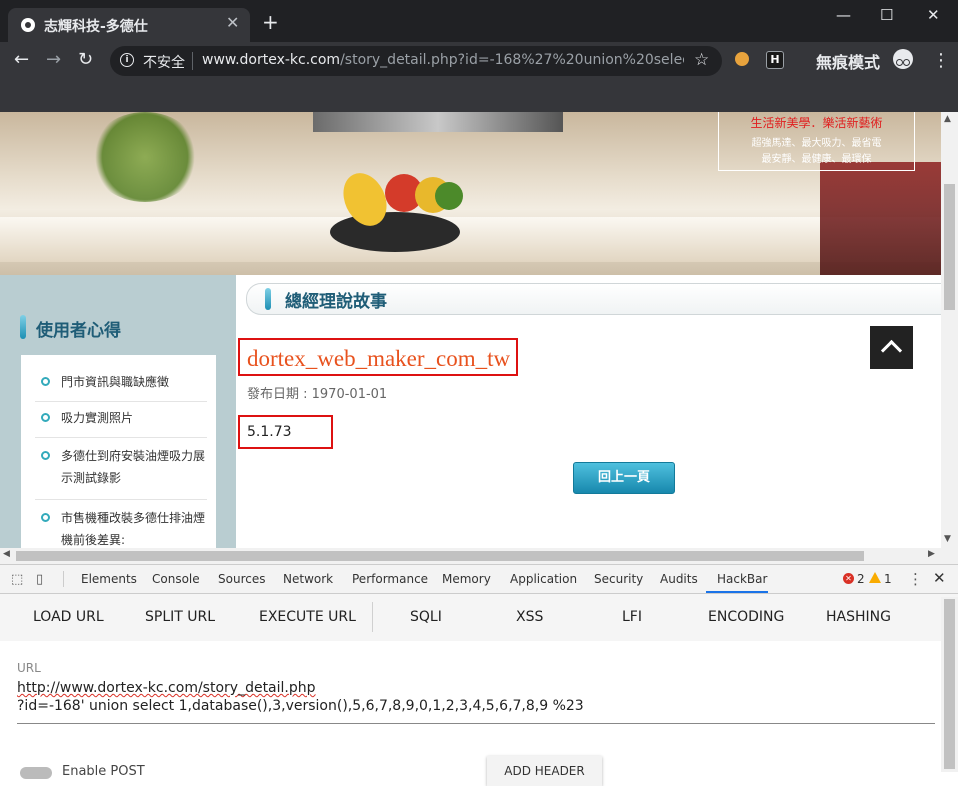 The width and height of the screenshot is (958, 786). Describe the element at coordinates (53, 59) in the screenshot. I see `forward-icon: →` at that location.